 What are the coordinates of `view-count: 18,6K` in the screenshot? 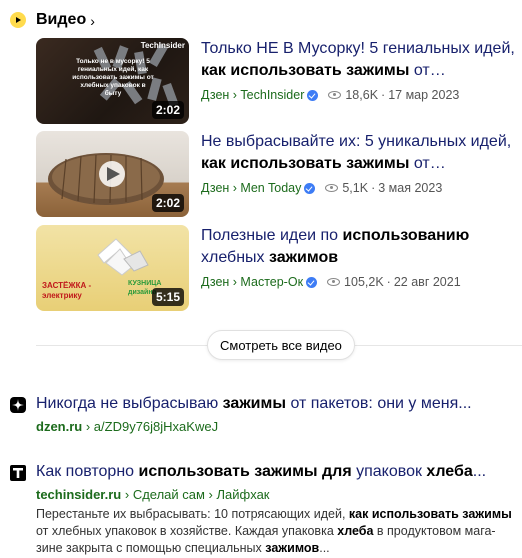 It's located at (362, 95).